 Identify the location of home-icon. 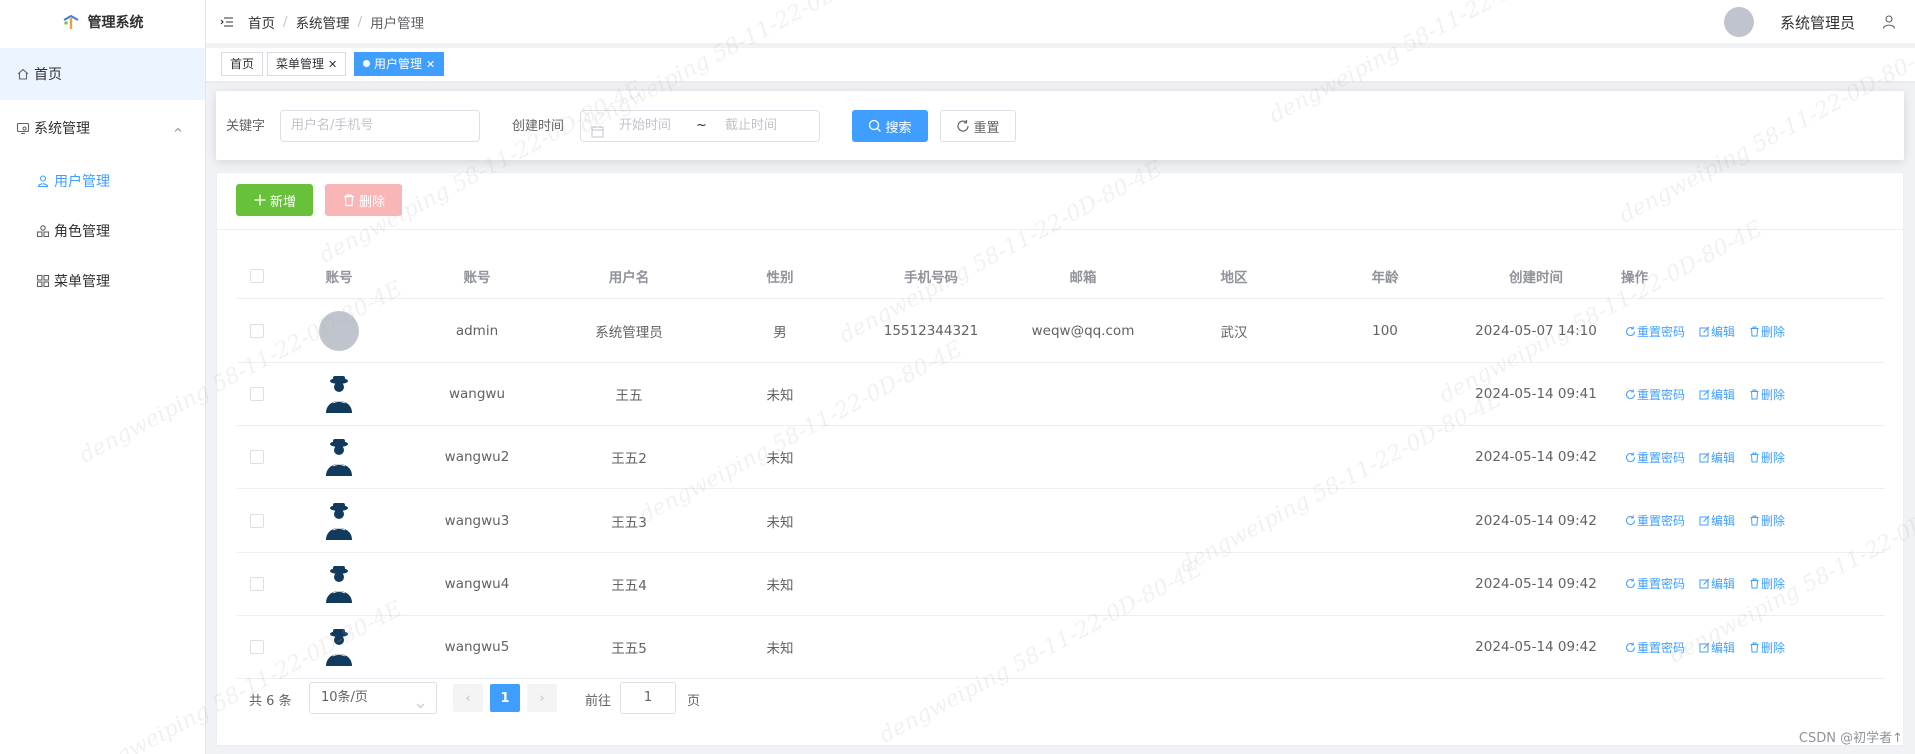
(23, 74).